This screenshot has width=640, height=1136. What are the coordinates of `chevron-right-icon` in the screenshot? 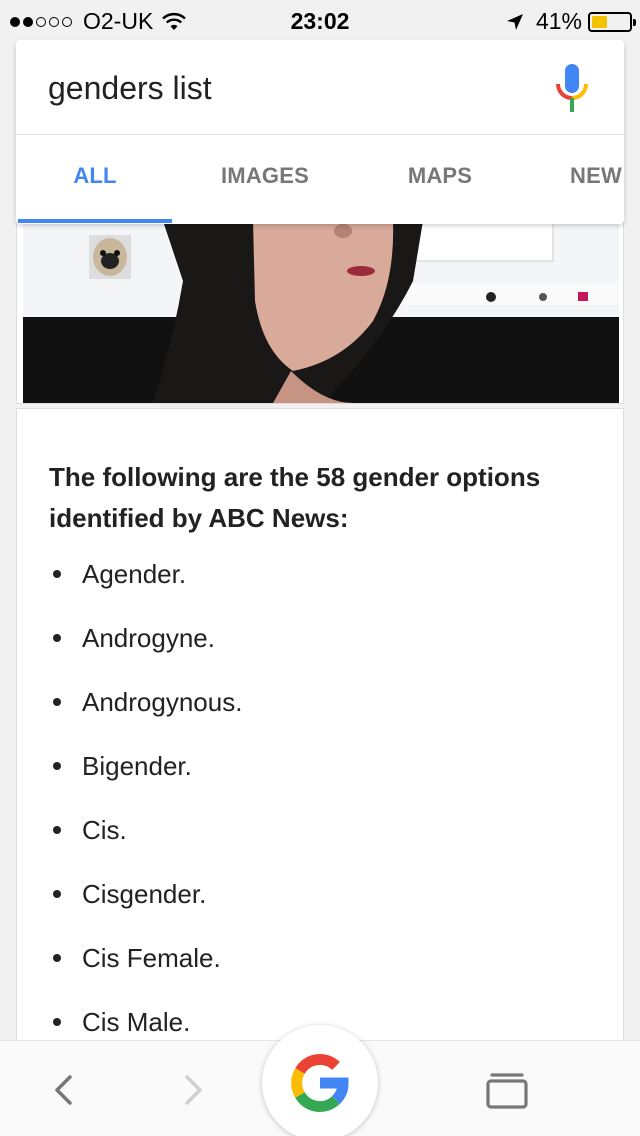 It's located at (193, 1090).